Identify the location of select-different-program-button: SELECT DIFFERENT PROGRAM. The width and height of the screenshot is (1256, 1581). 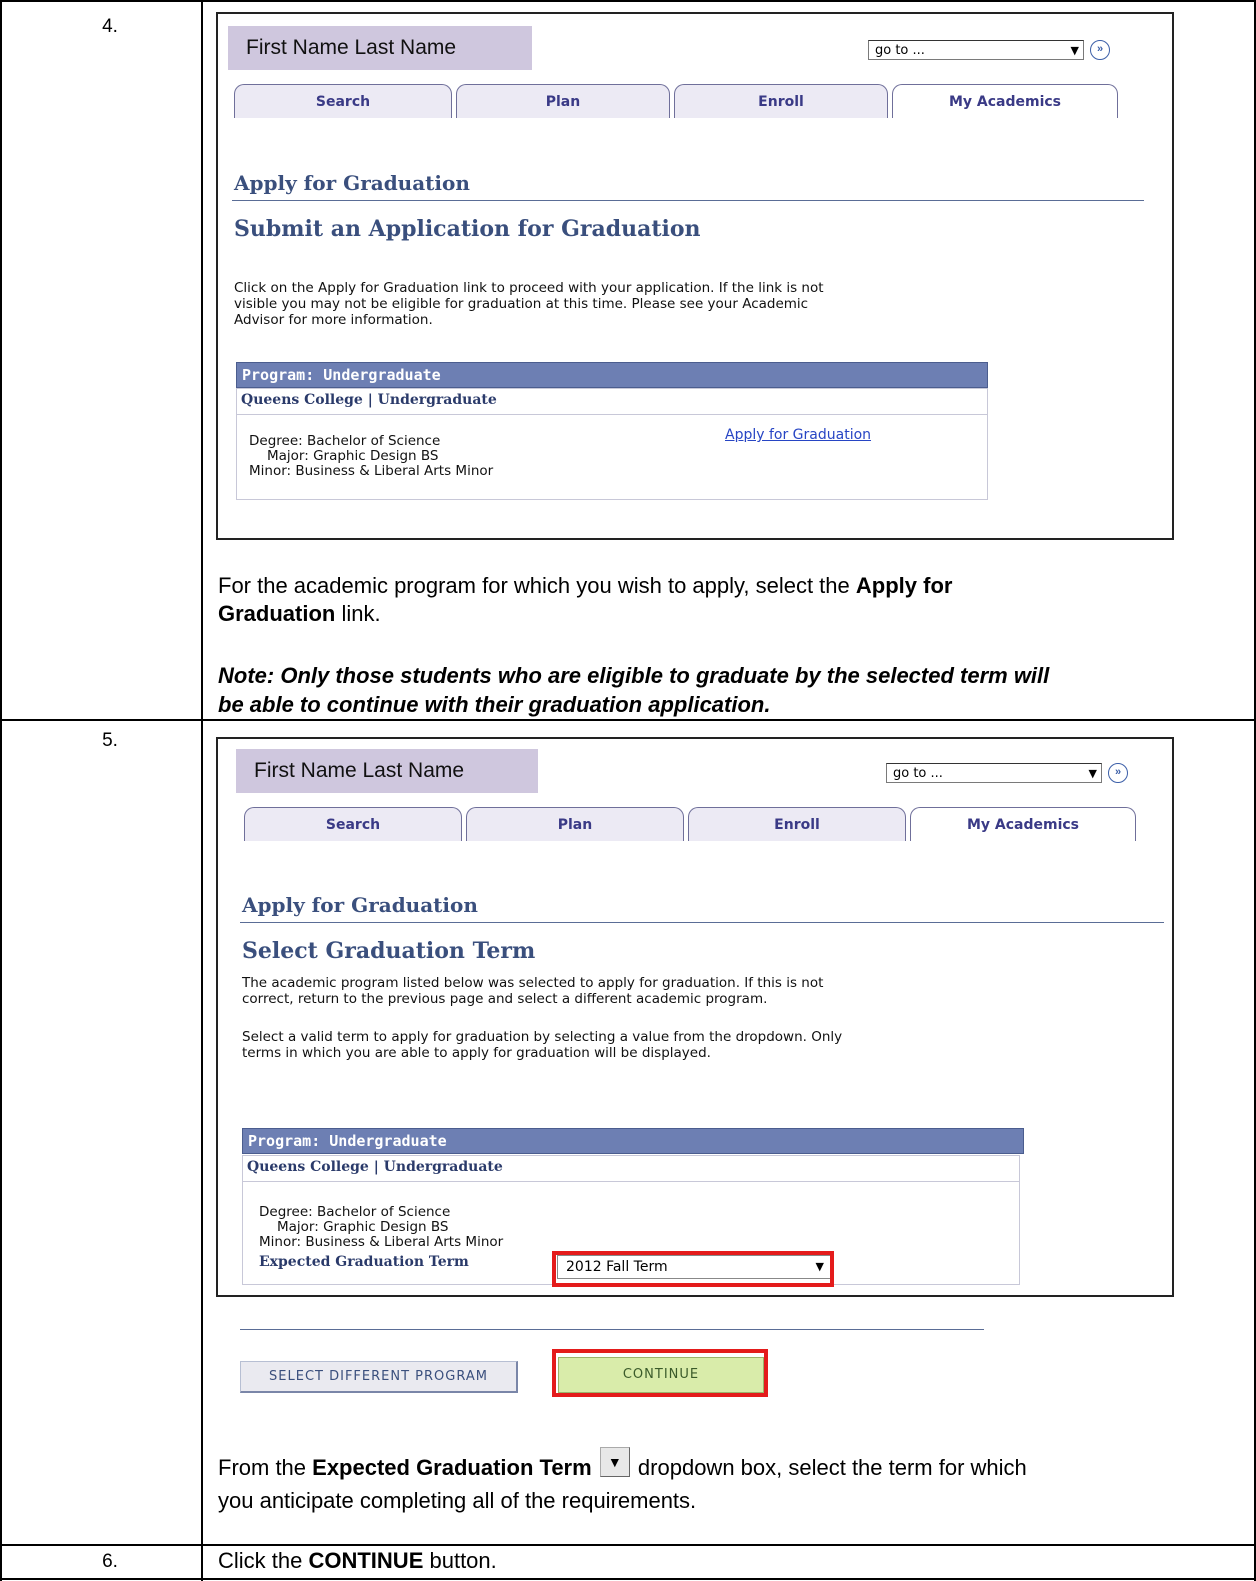
(379, 1377).